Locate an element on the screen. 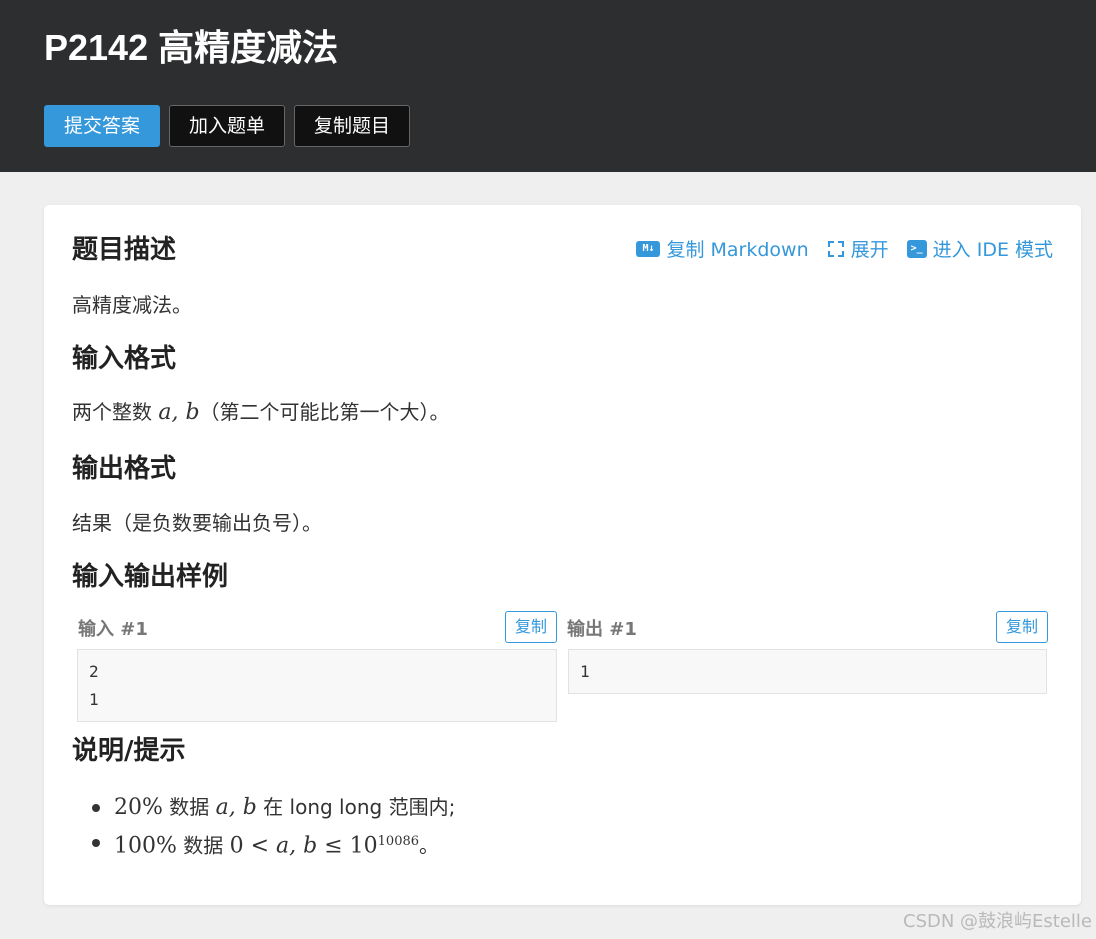 The image size is (1096, 939). samples-heading: 输入输出样例 is located at coordinates (150, 577).